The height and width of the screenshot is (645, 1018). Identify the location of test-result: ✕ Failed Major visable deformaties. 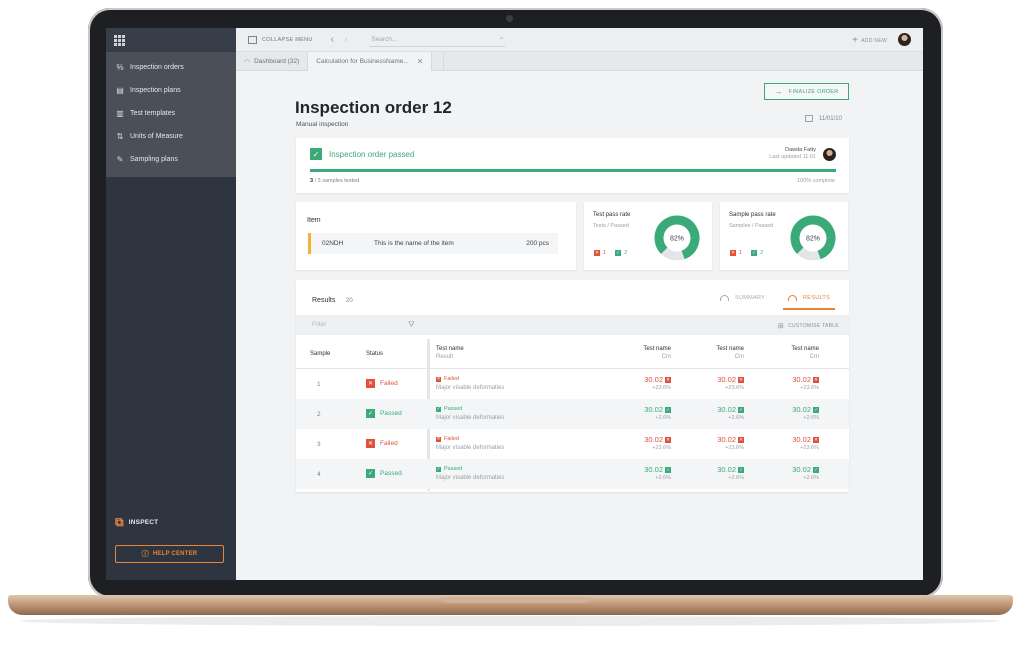
(470, 383).